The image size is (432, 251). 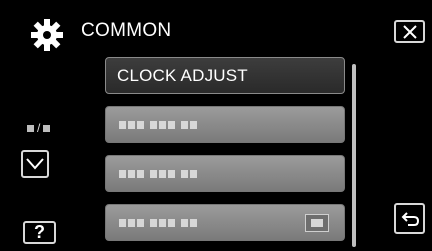 I want to click on page-title: COMMON, so click(x=126, y=30).